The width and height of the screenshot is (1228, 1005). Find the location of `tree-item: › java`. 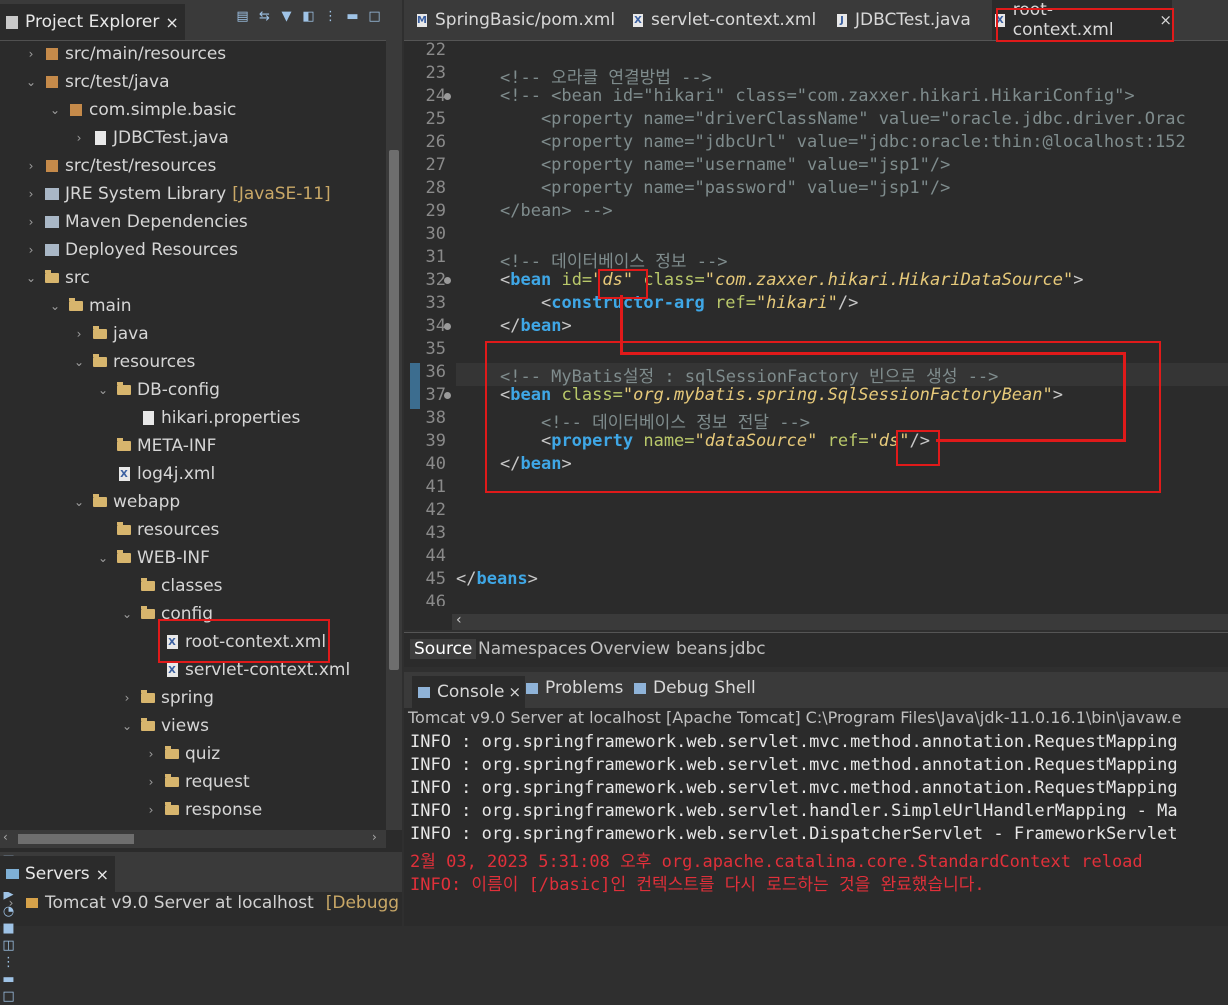

tree-item: › java is located at coordinates (110, 334).